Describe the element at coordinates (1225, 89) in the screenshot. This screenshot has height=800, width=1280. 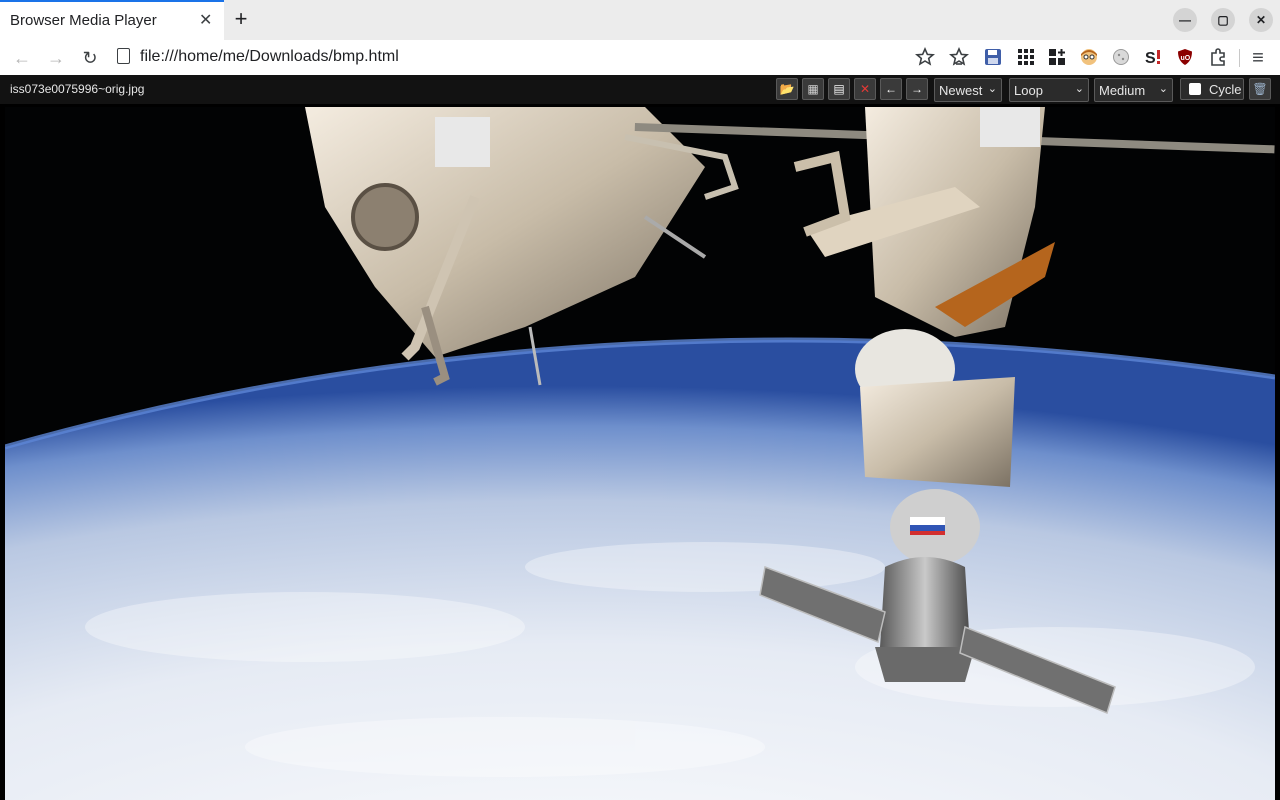
I see `cycle-label: Cycle` at that location.